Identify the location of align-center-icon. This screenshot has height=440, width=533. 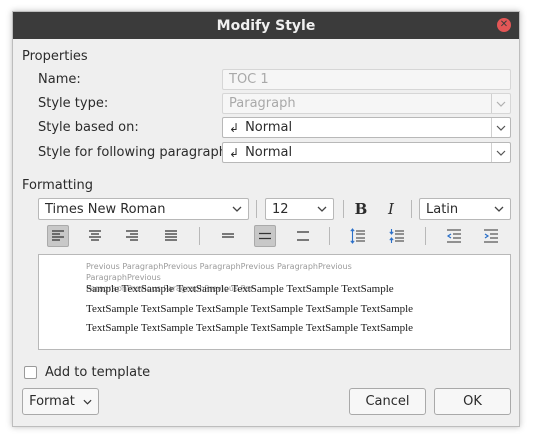
(95, 235).